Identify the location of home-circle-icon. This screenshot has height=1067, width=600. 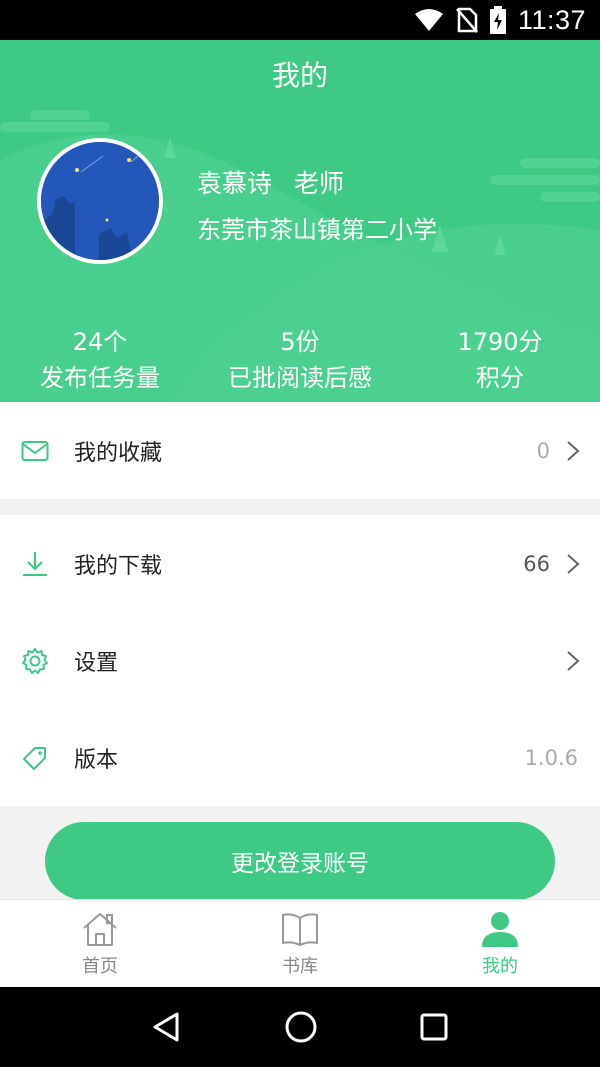
(301, 1027).